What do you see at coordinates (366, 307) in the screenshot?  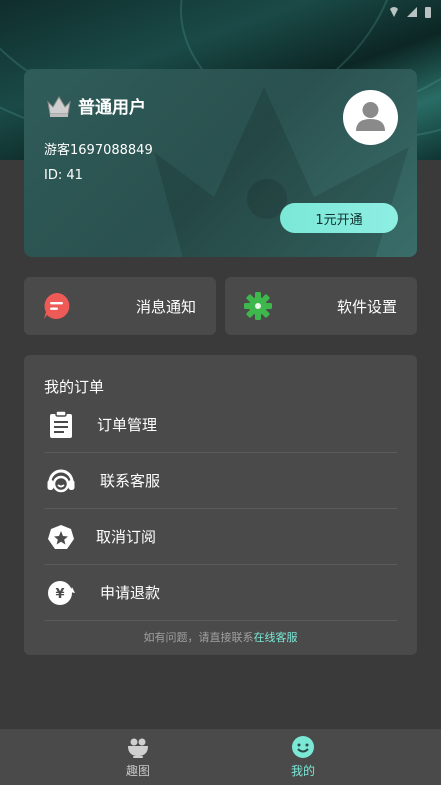 I see `settings-label: 软件设置` at bounding box center [366, 307].